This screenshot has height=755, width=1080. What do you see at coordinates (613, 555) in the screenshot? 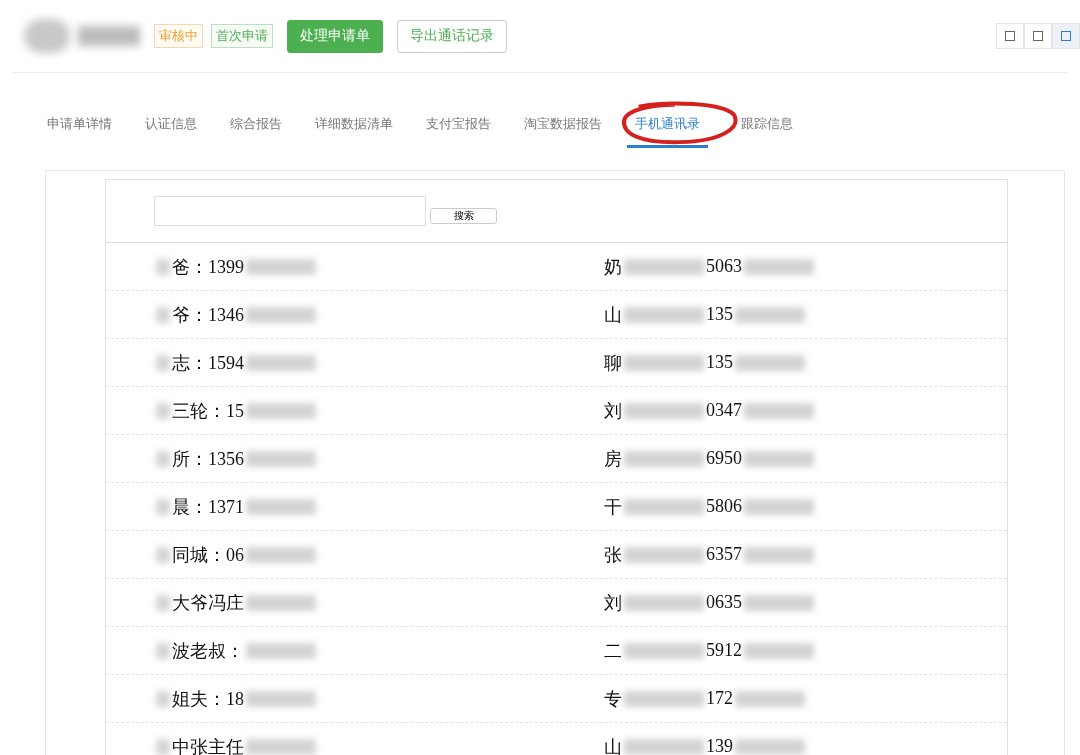
I see `contact-text: 张` at bounding box center [613, 555].